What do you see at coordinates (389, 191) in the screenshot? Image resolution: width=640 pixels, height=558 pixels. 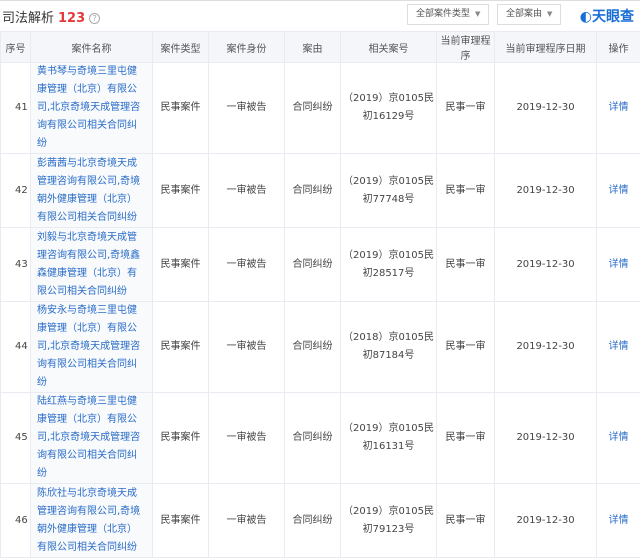 I see `case-number: （2019）京0105民初77748号` at bounding box center [389, 191].